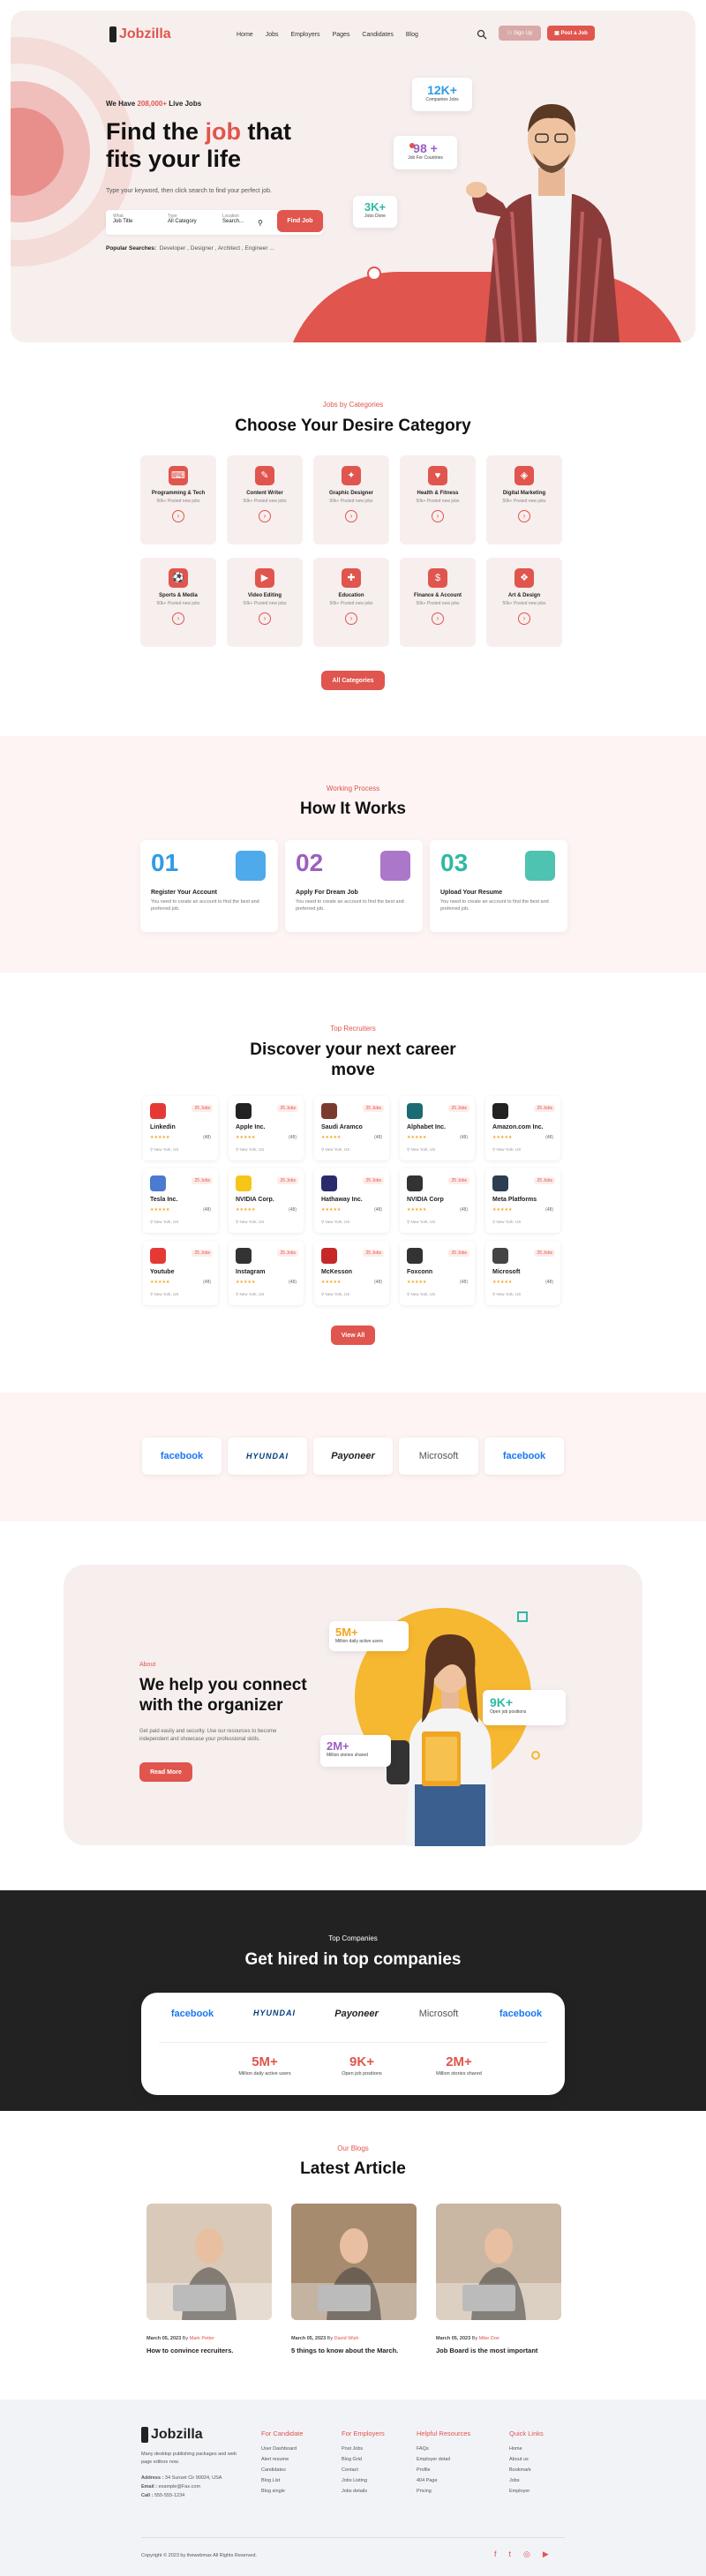  What do you see at coordinates (353, 680) in the screenshot?
I see `all-categories-button: All Categories` at bounding box center [353, 680].